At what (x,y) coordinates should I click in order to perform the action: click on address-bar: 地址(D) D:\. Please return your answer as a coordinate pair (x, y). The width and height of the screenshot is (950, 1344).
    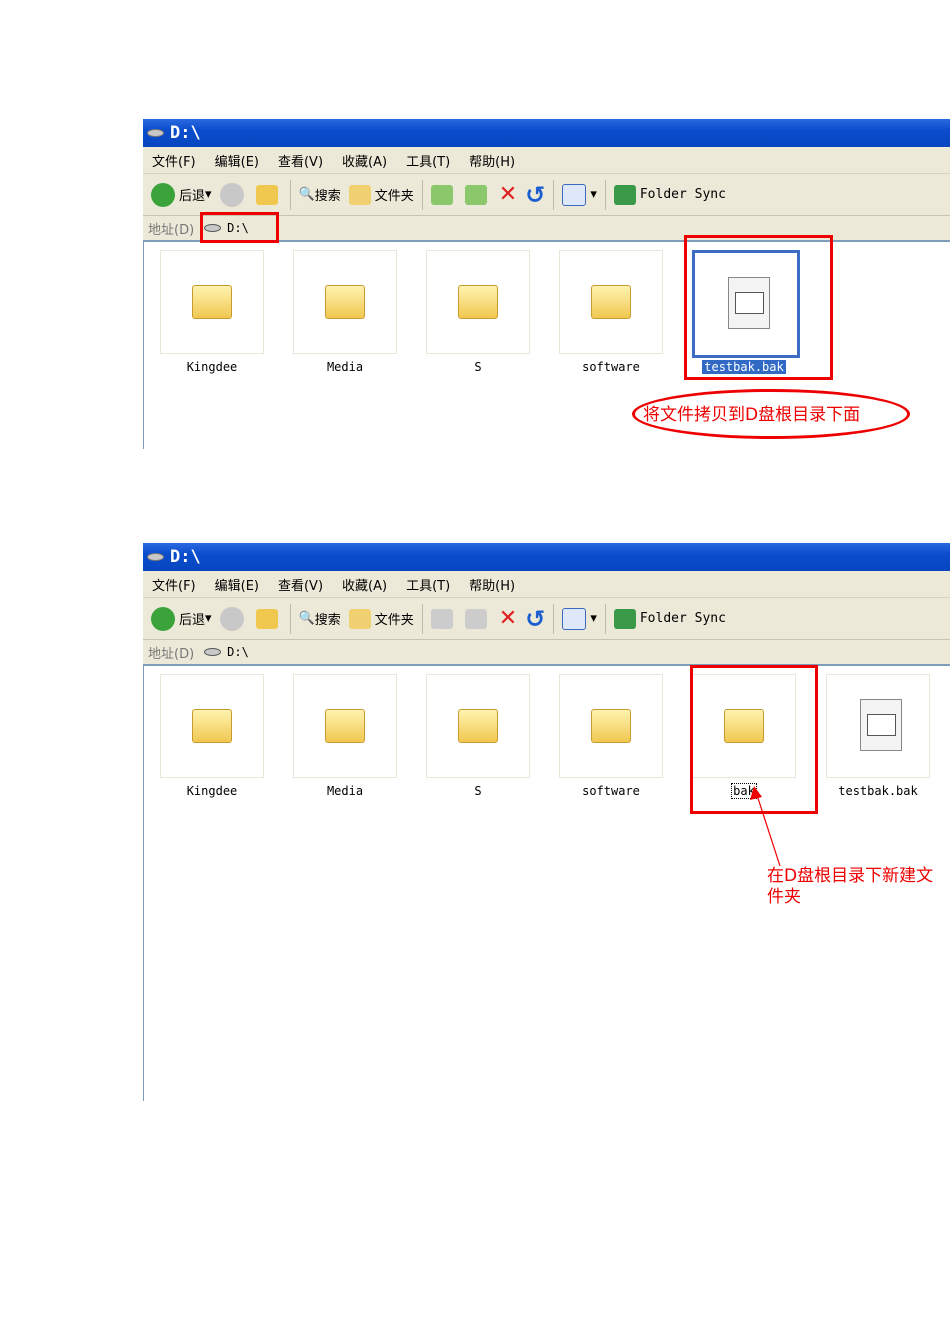
    Looking at the image, I should click on (546, 653).